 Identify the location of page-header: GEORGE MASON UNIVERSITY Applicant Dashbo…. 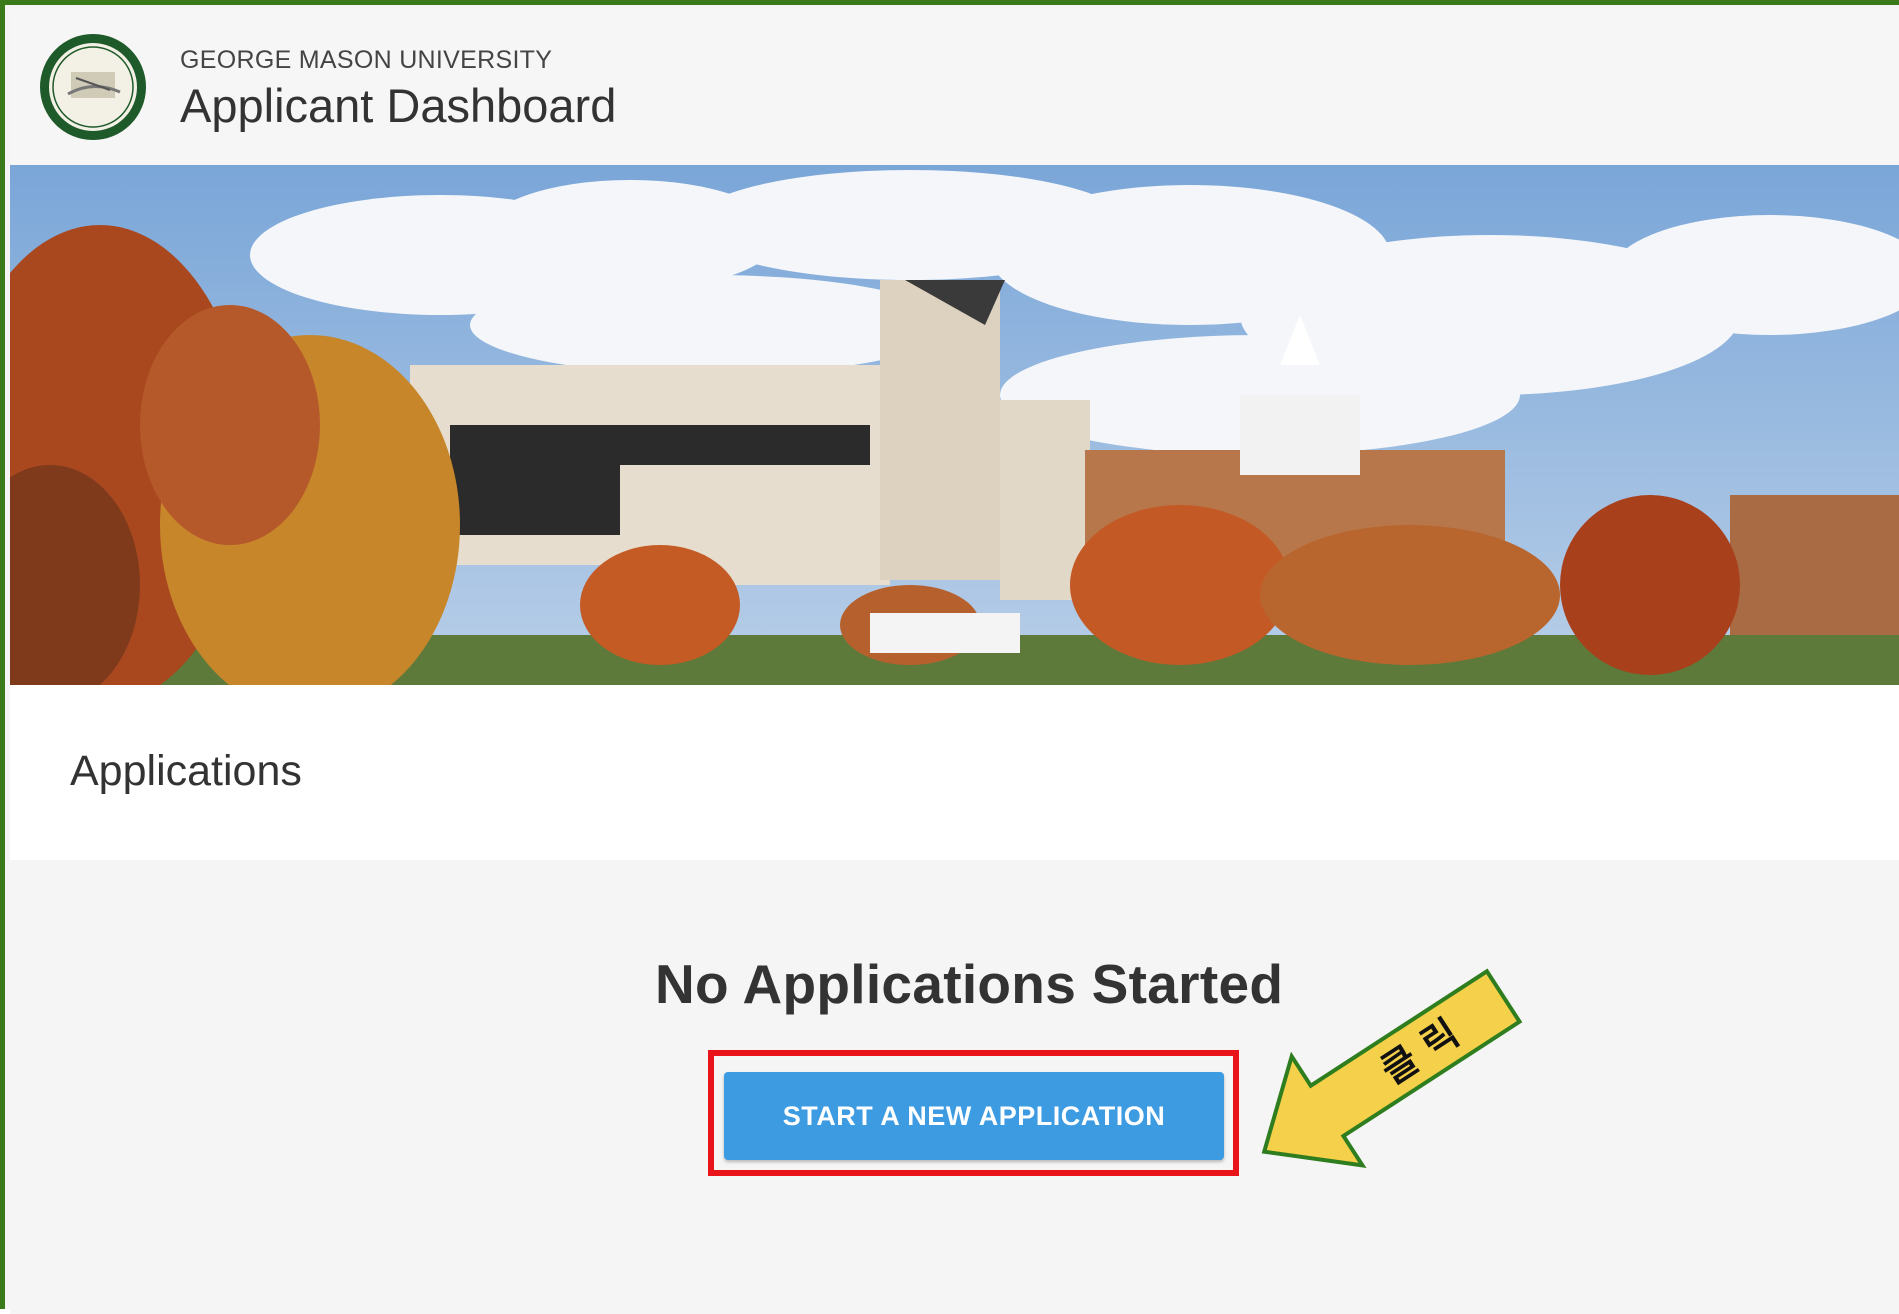
(954, 88).